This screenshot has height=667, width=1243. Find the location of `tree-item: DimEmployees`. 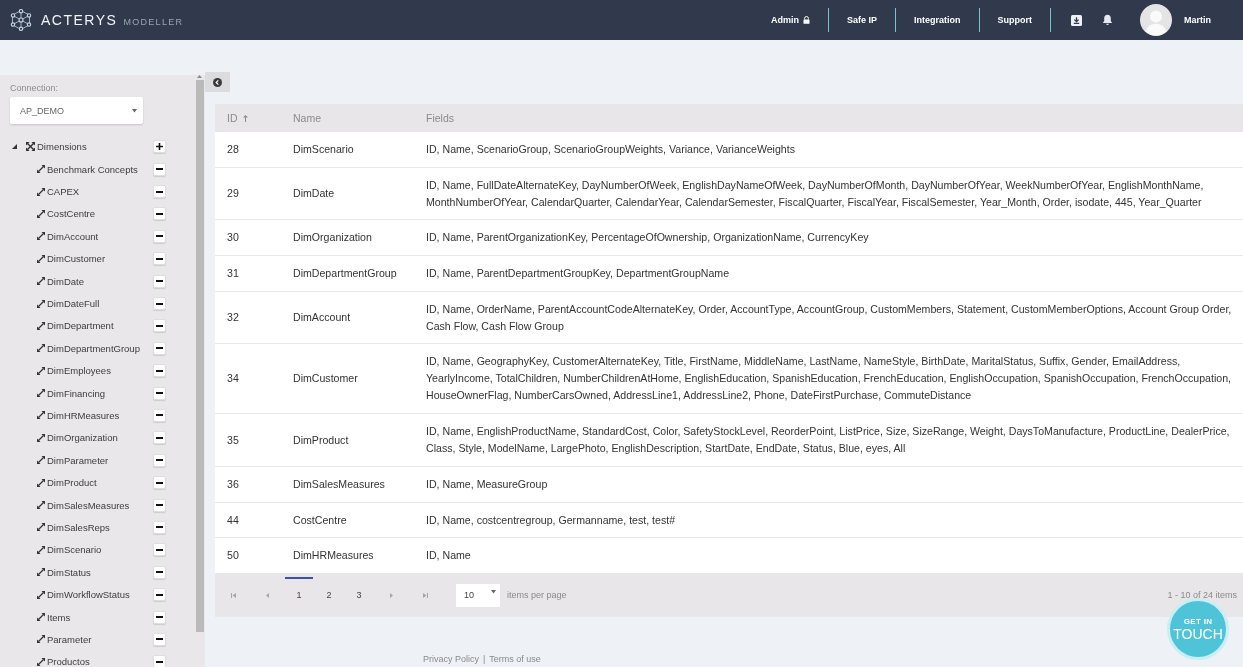

tree-item: DimEmployees is located at coordinates (79, 371).